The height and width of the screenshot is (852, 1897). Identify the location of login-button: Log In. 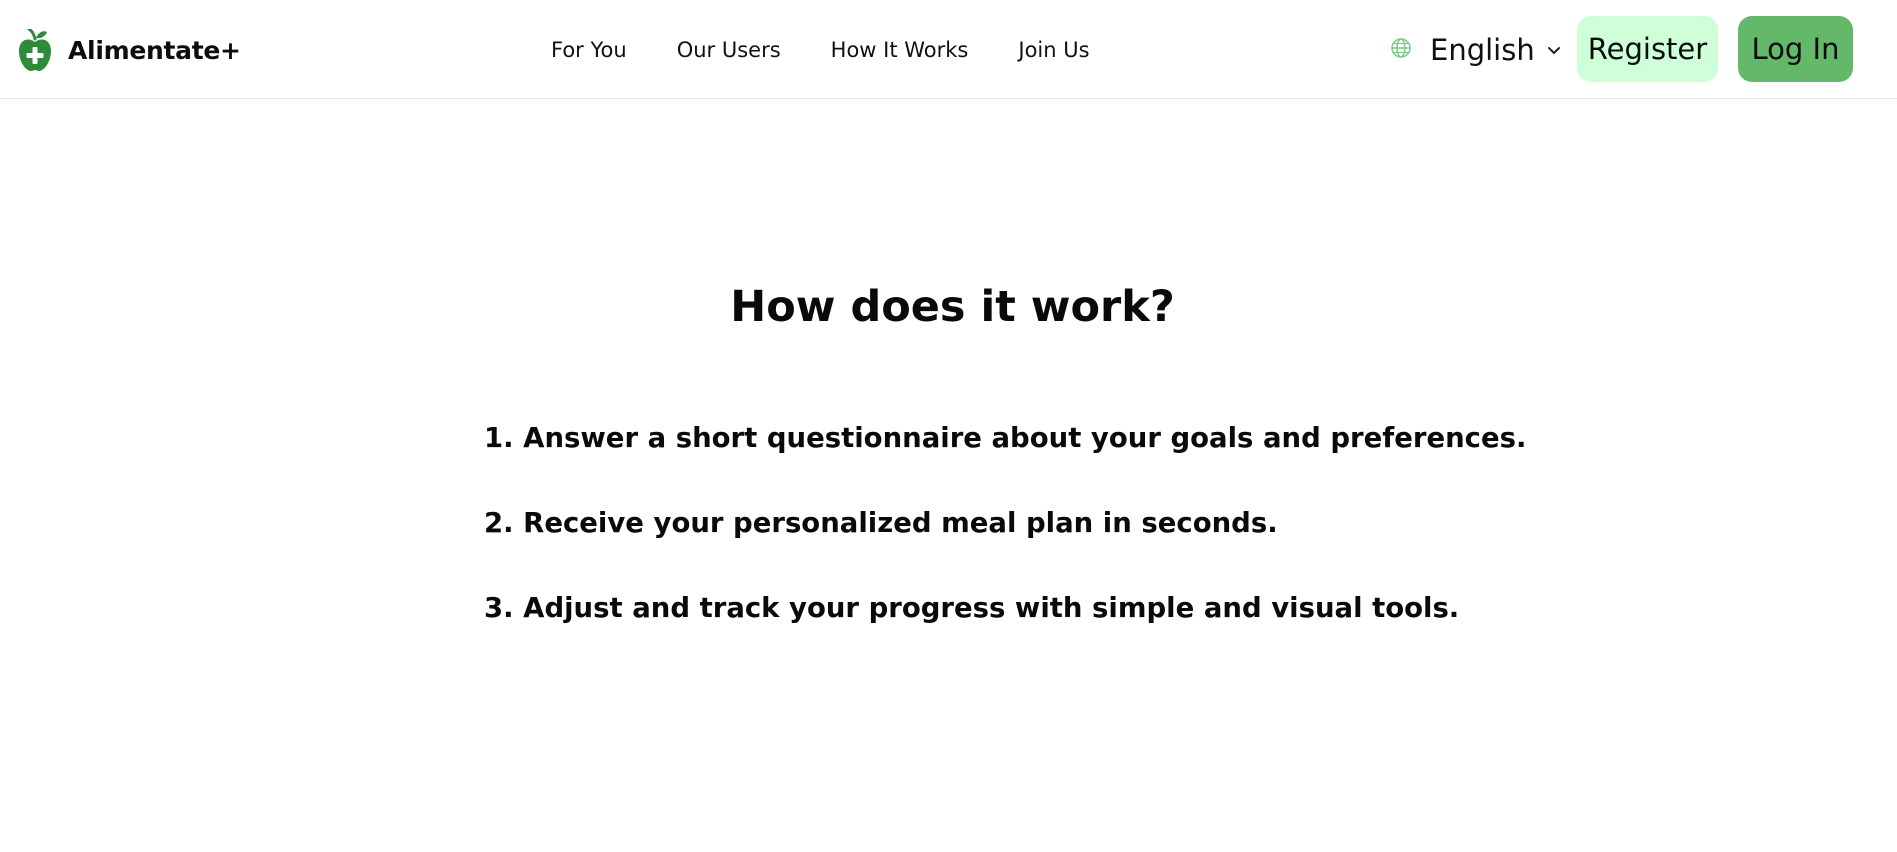
(1795, 49).